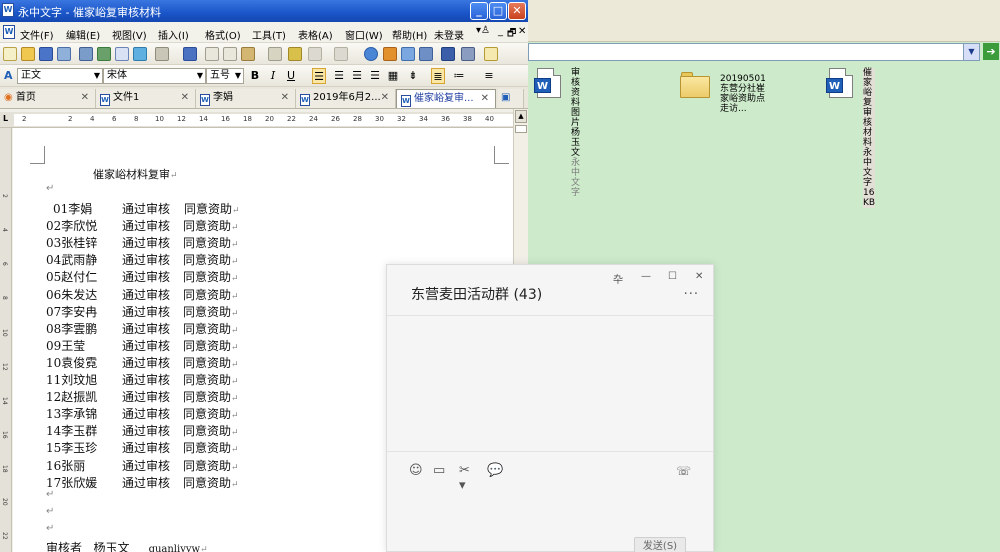 The width and height of the screenshot is (1000, 552). I want to click on screenshot-icon: ✂▾, so click(464, 478).